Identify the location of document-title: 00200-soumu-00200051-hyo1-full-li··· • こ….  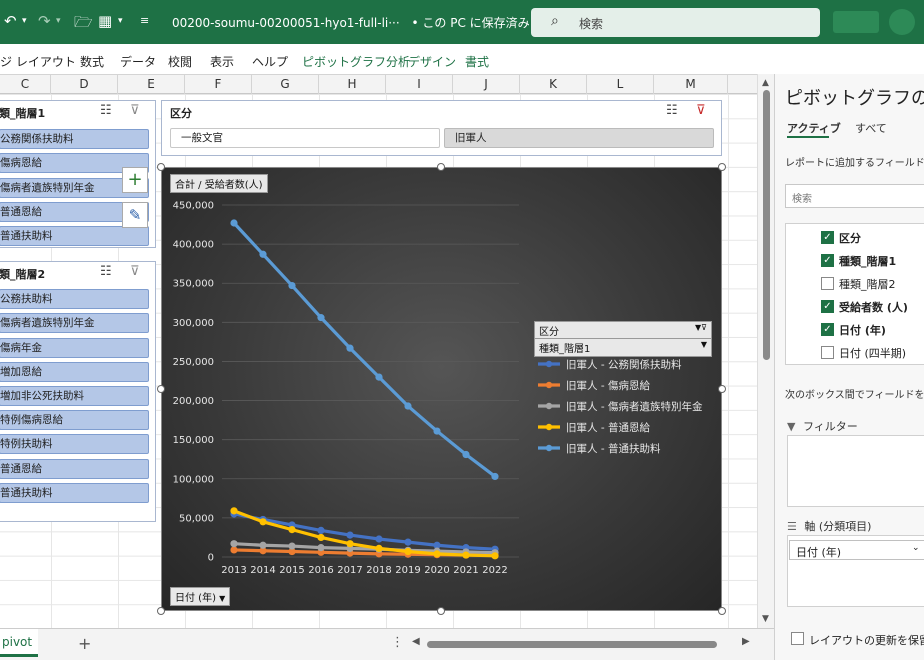
(357, 22).